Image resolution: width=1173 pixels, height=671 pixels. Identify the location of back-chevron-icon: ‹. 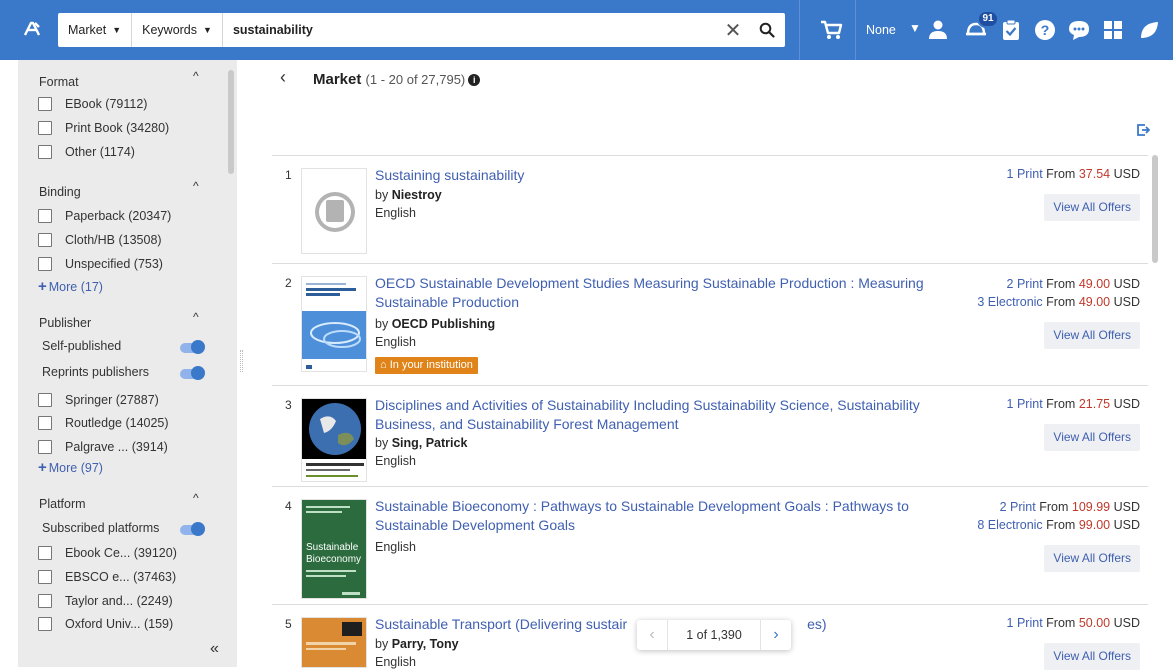
(283, 77).